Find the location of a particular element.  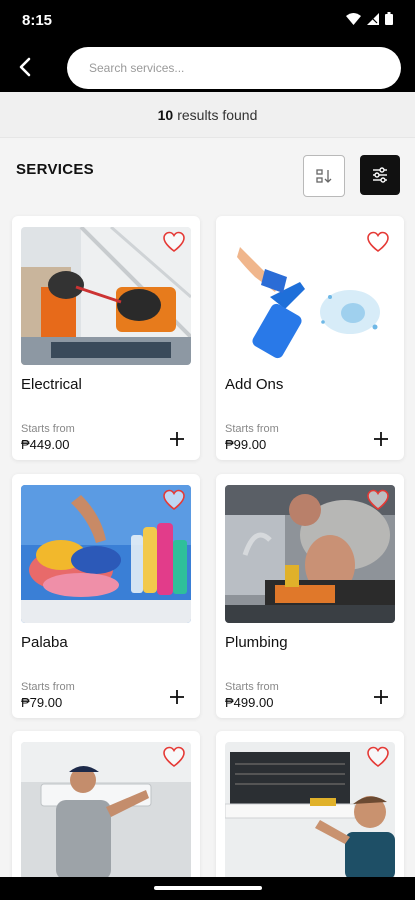

service-price: ₱499.00 is located at coordinates (249, 702).